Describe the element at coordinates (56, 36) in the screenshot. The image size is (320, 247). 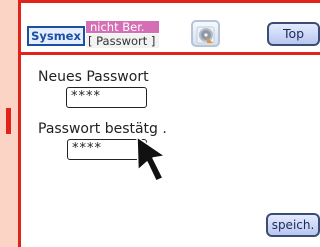
I see `sysmex-logo: Sysmex` at that location.